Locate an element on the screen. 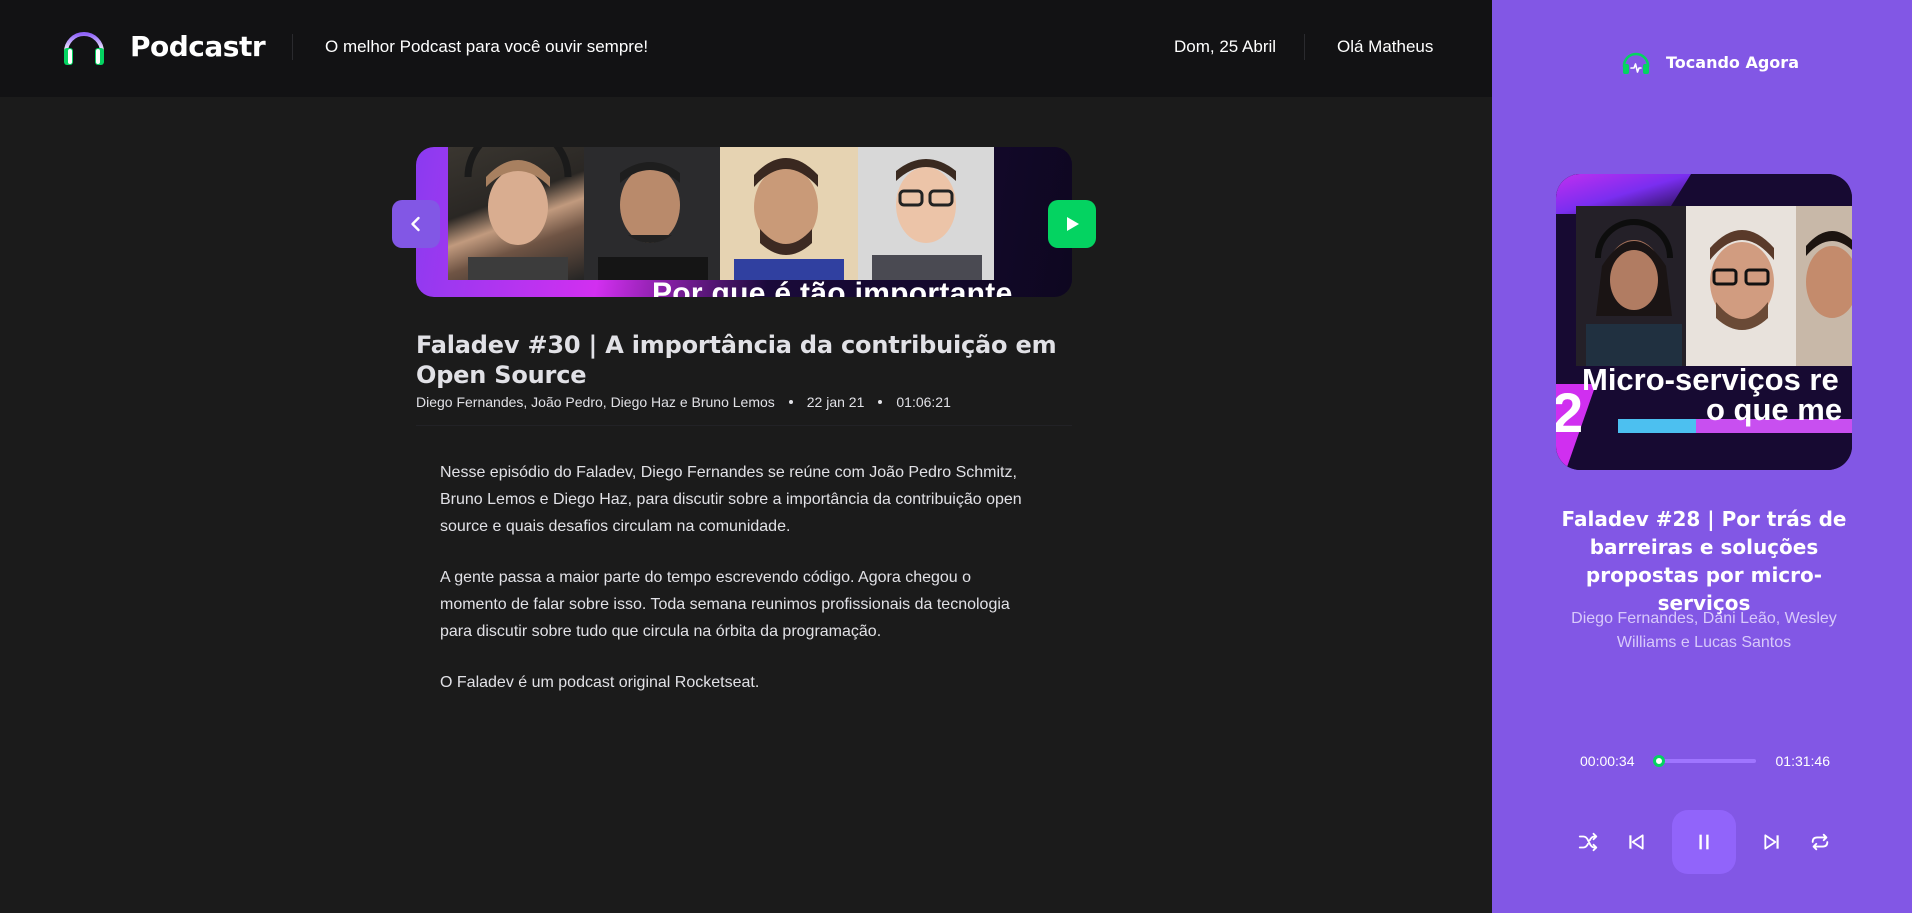 The height and width of the screenshot is (913, 1912). previous-icon is located at coordinates (1636, 842).